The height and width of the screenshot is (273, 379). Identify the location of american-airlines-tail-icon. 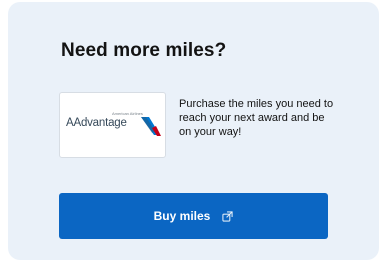
(151, 126).